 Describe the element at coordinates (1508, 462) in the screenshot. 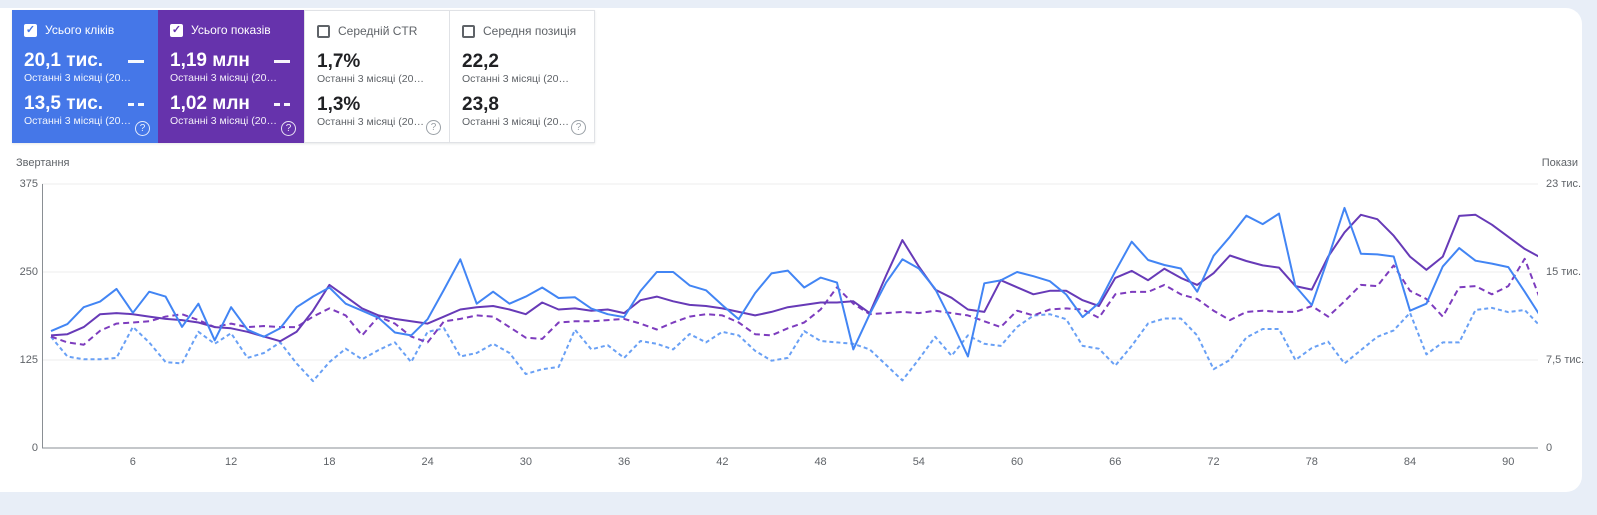

I see `x-axis-tick: 90` at that location.